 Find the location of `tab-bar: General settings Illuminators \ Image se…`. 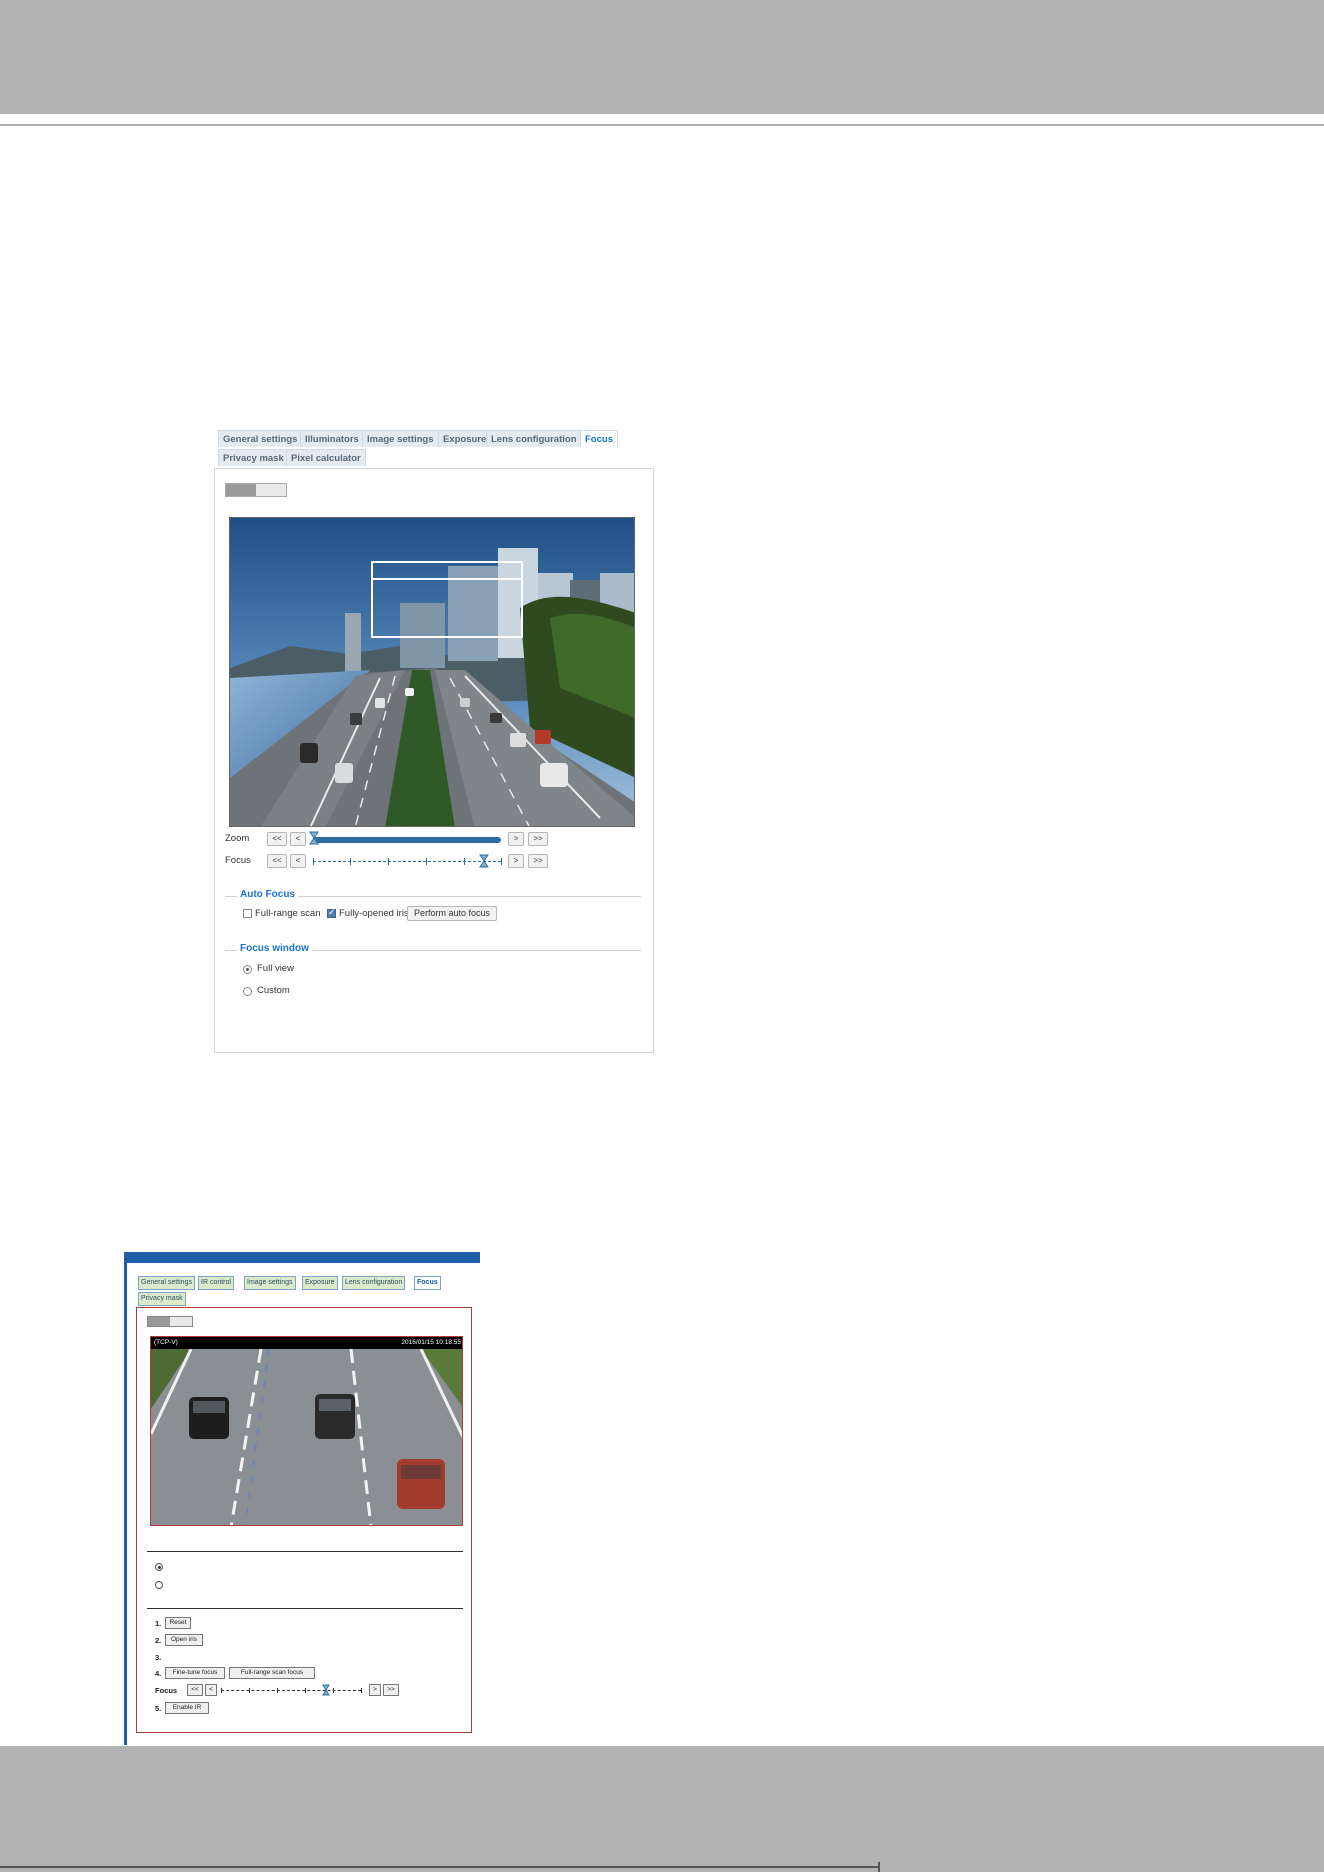

tab-bar: General settings Illuminators \ Image se… is located at coordinates (428, 448).